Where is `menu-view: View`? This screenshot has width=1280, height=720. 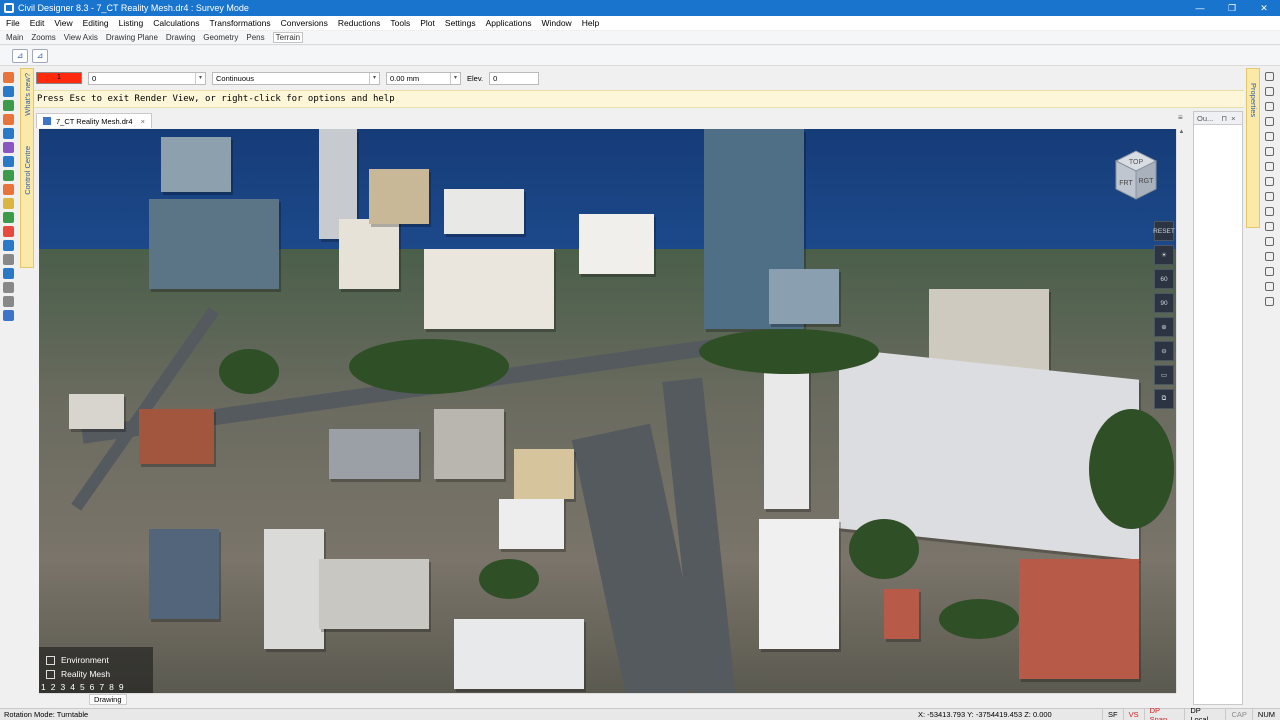
menu-view: View is located at coordinates (63, 23).